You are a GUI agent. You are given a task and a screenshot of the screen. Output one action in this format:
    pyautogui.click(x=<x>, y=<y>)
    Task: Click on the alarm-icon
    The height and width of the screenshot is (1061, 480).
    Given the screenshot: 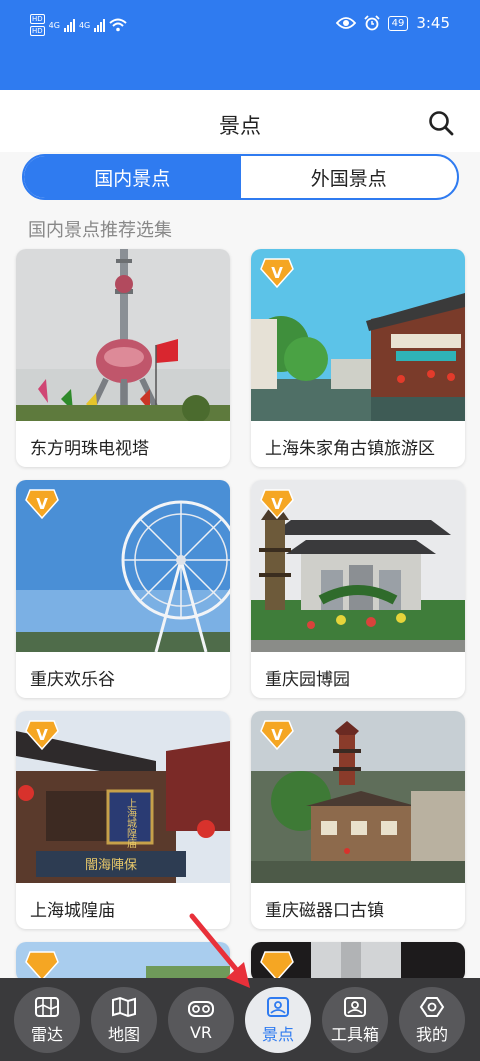 What is the action you would take?
    pyautogui.click(x=371, y=23)
    